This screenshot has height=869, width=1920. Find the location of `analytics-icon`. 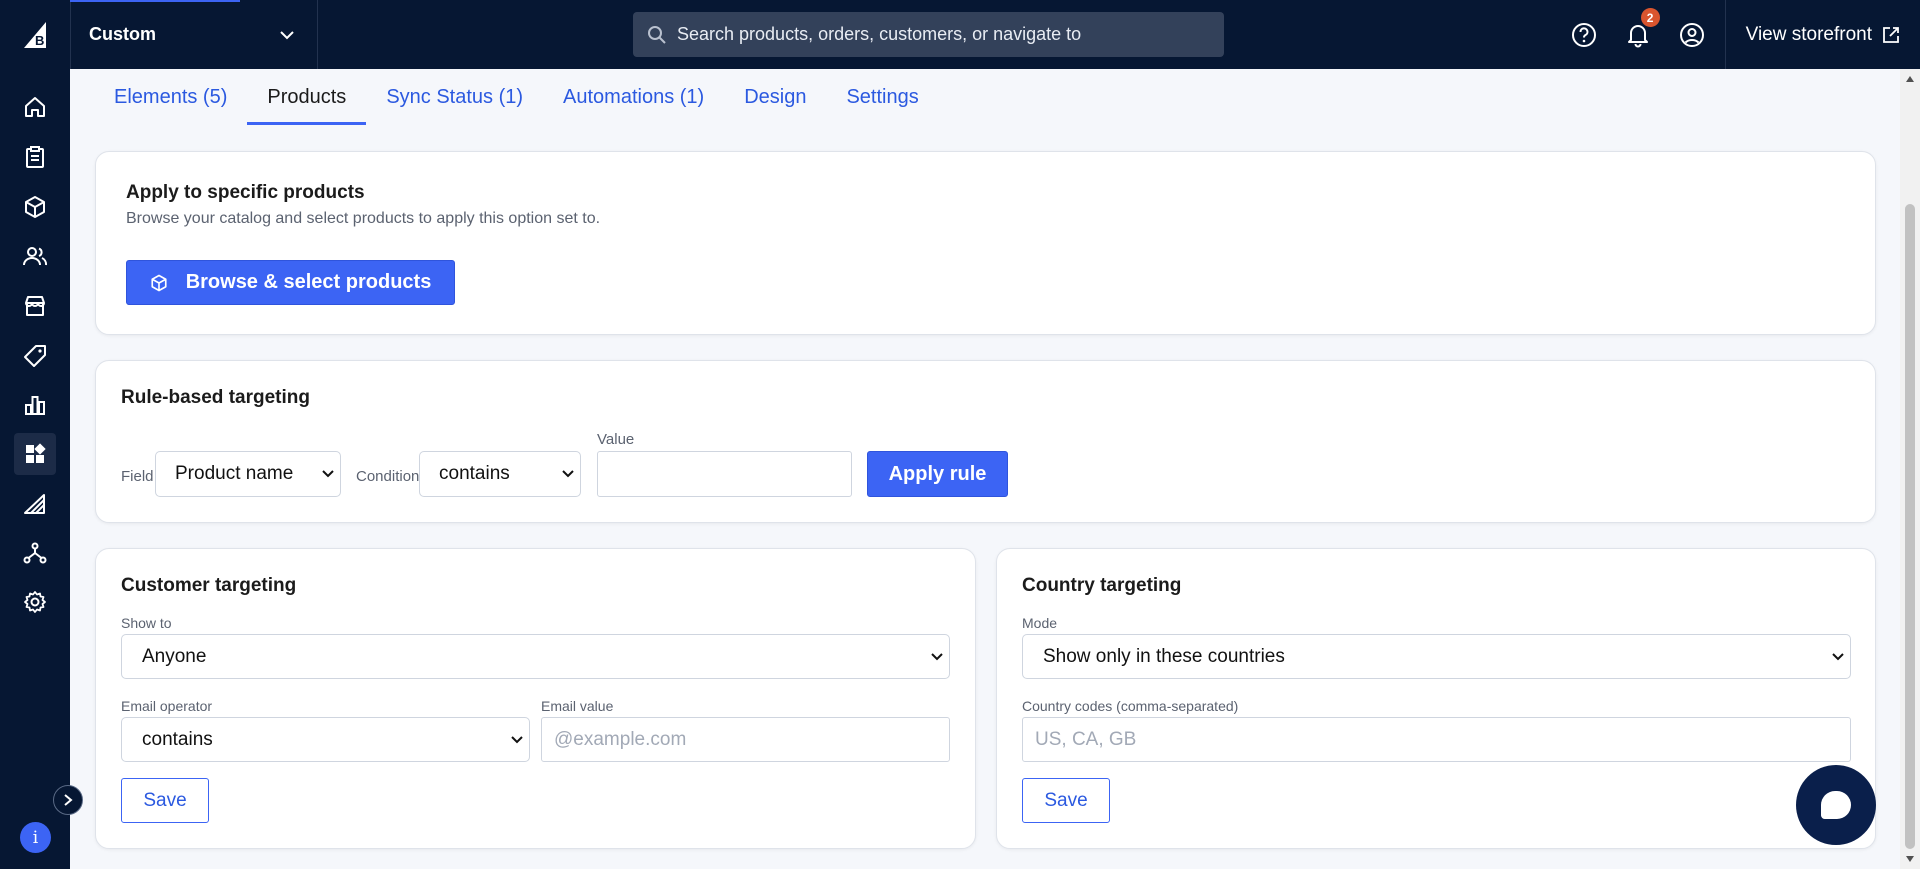

analytics-icon is located at coordinates (35, 405).